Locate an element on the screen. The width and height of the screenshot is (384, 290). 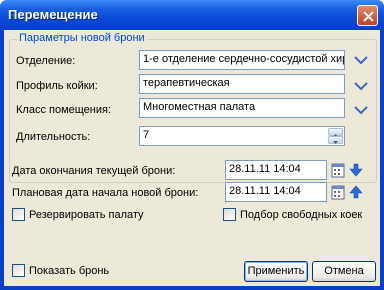
duration-label: Длительность: is located at coordinates (53, 137).